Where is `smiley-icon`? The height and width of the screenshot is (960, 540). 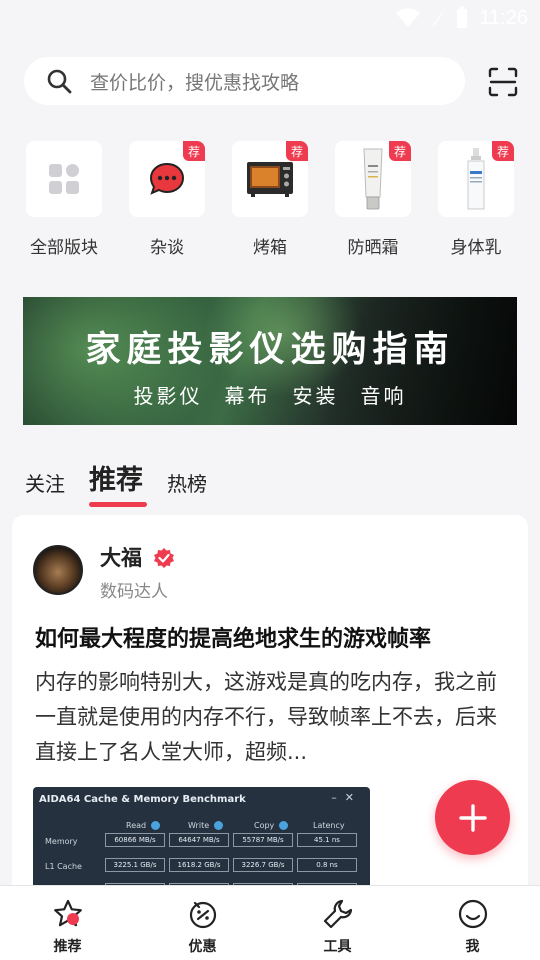 smiley-icon is located at coordinates (472, 914).